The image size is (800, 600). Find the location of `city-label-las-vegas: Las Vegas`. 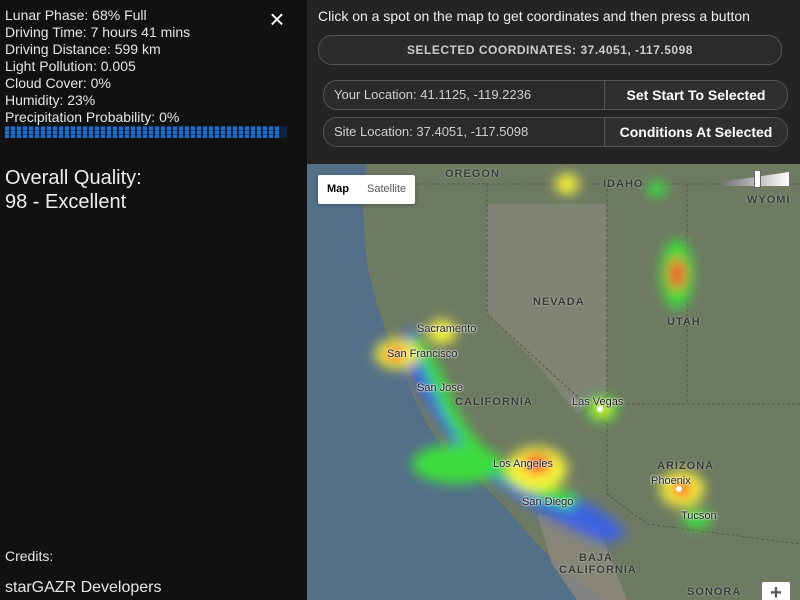

city-label-las-vegas: Las Vegas is located at coordinates (598, 402).